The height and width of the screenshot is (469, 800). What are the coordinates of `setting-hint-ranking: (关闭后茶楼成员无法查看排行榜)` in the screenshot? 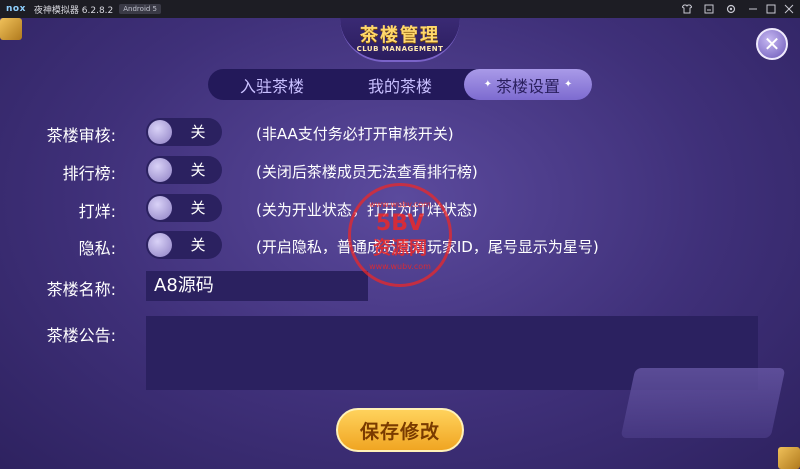 It's located at (367, 172).